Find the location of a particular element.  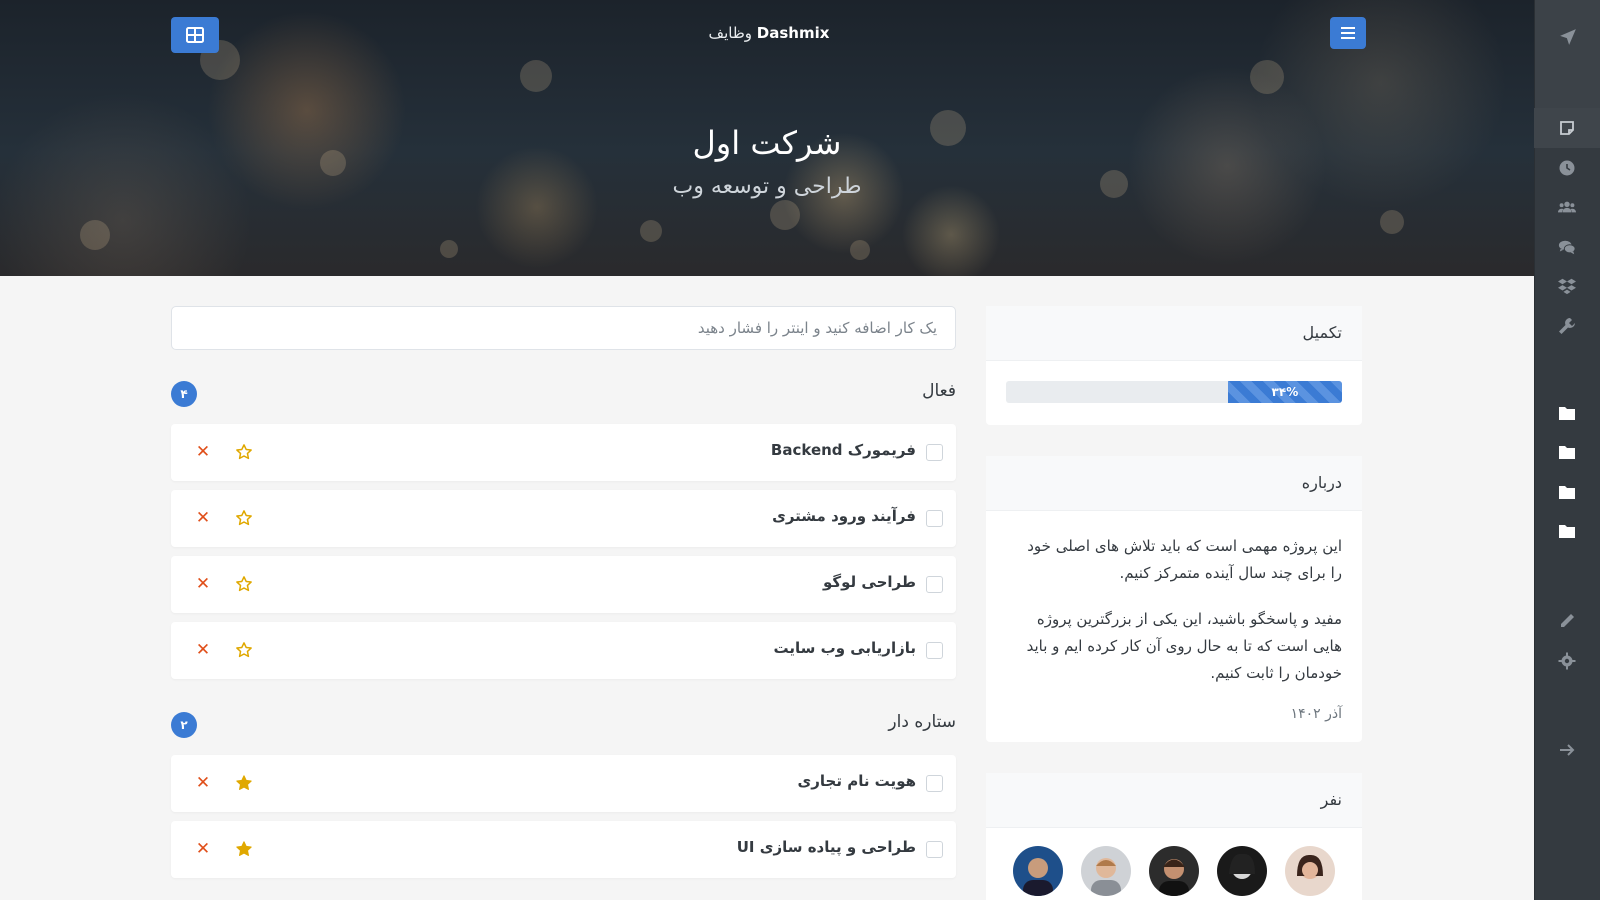

clock-icon is located at coordinates (1567, 168).